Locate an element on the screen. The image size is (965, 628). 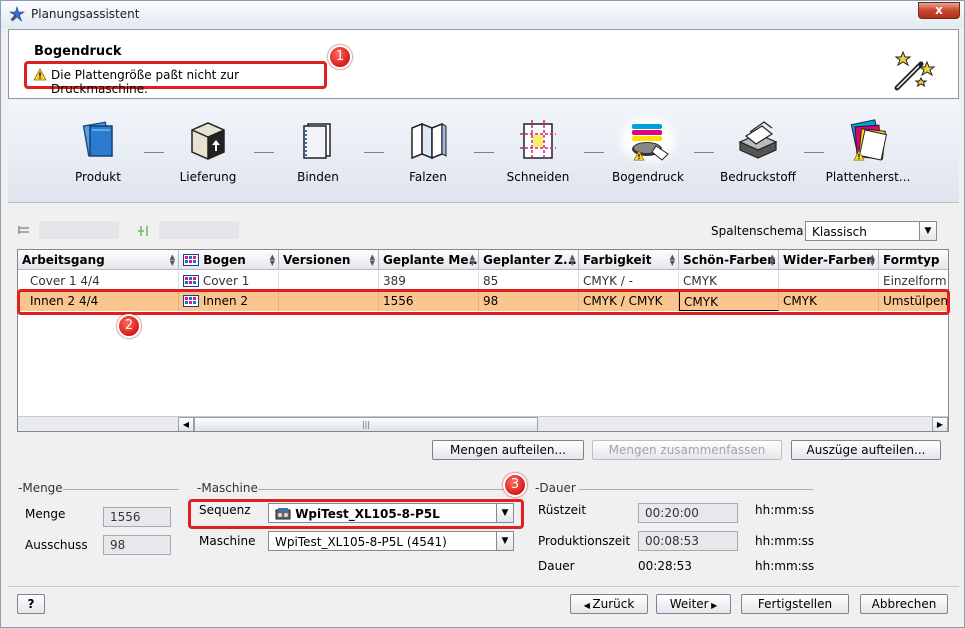
column-scheme-label: Spaltenschema: is located at coordinates (759, 231).